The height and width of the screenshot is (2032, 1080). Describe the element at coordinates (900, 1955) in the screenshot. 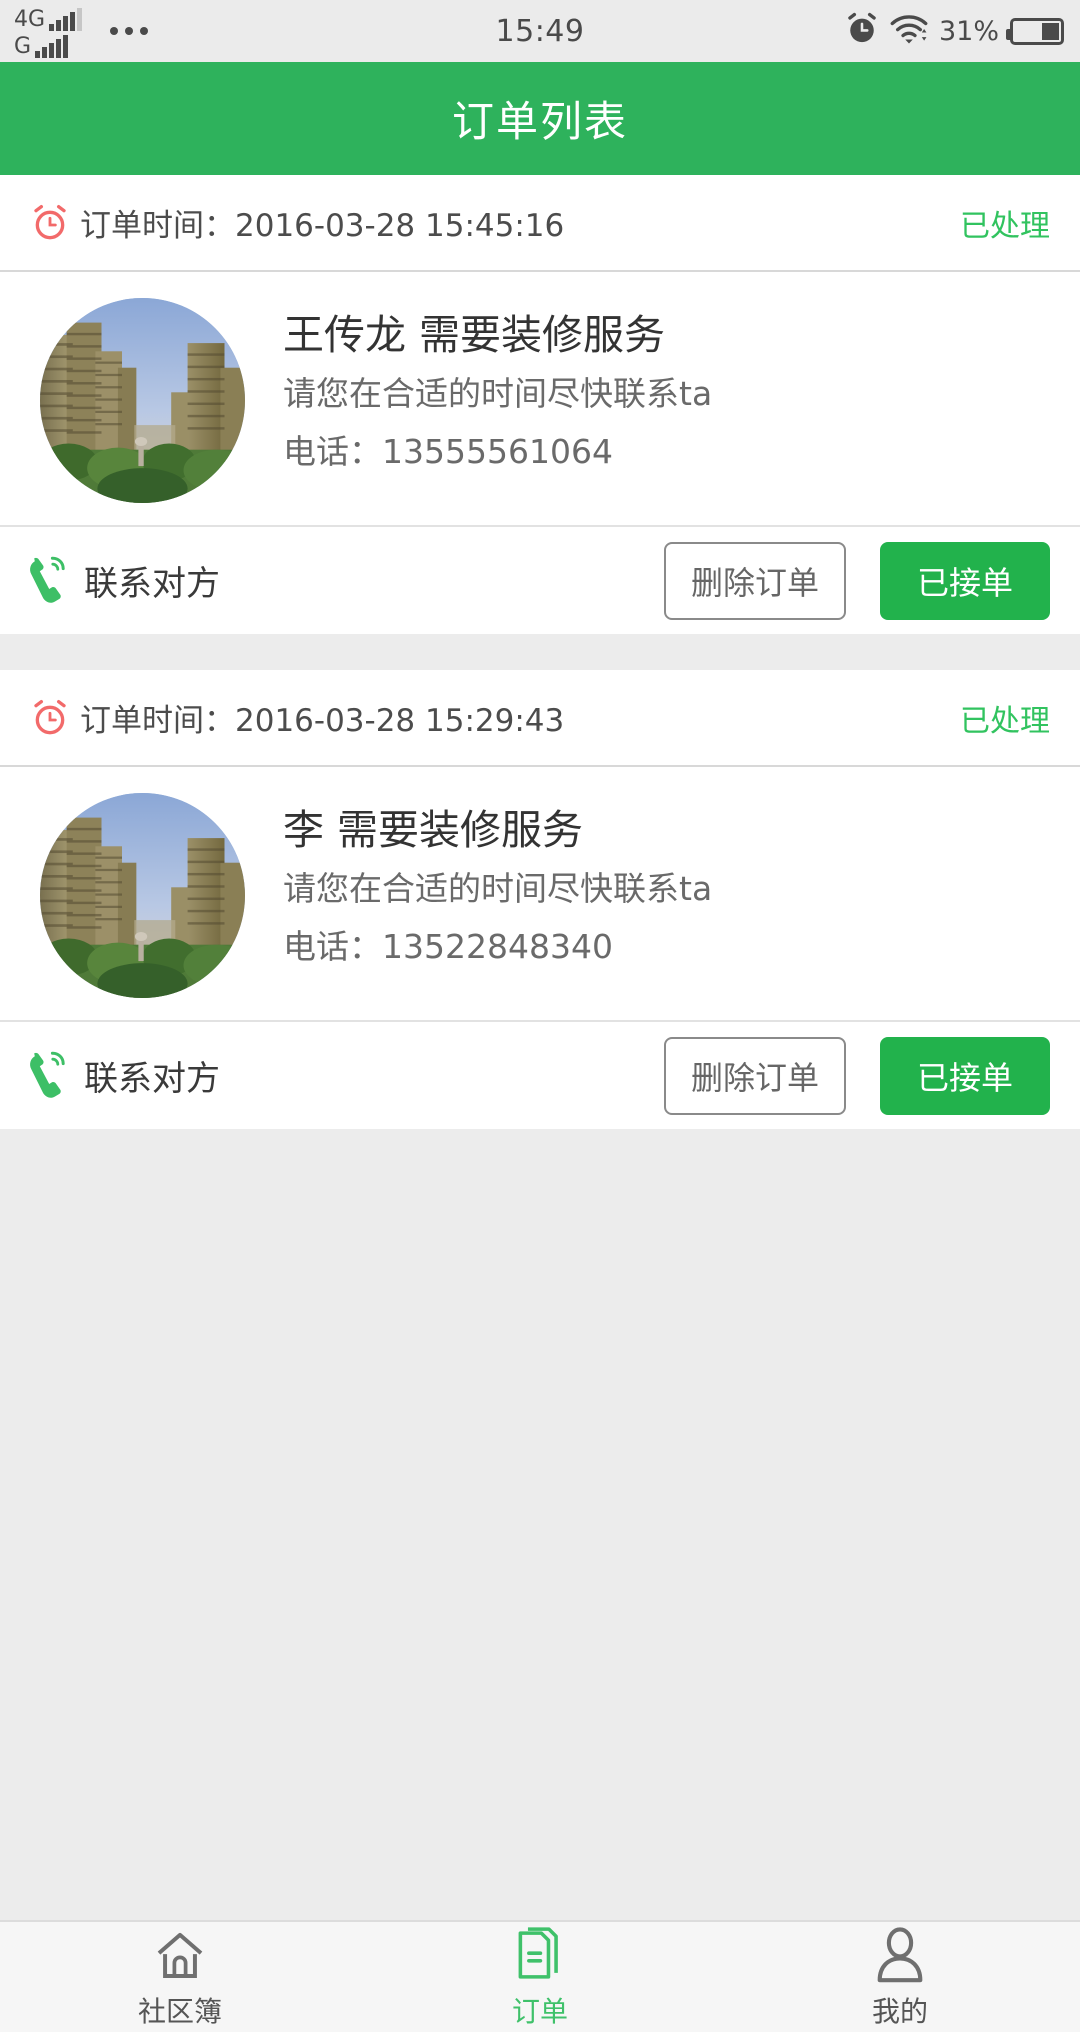

I see `person-icon` at that location.